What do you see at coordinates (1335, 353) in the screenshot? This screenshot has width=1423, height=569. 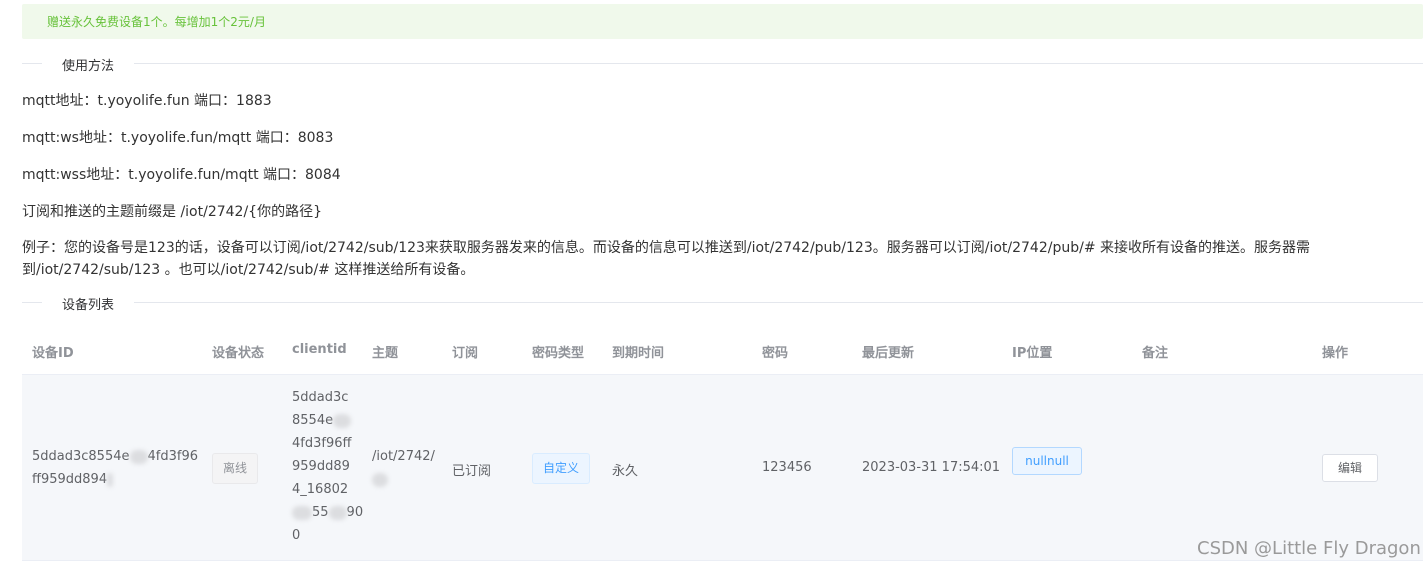 I see `header-actions: 操作` at bounding box center [1335, 353].